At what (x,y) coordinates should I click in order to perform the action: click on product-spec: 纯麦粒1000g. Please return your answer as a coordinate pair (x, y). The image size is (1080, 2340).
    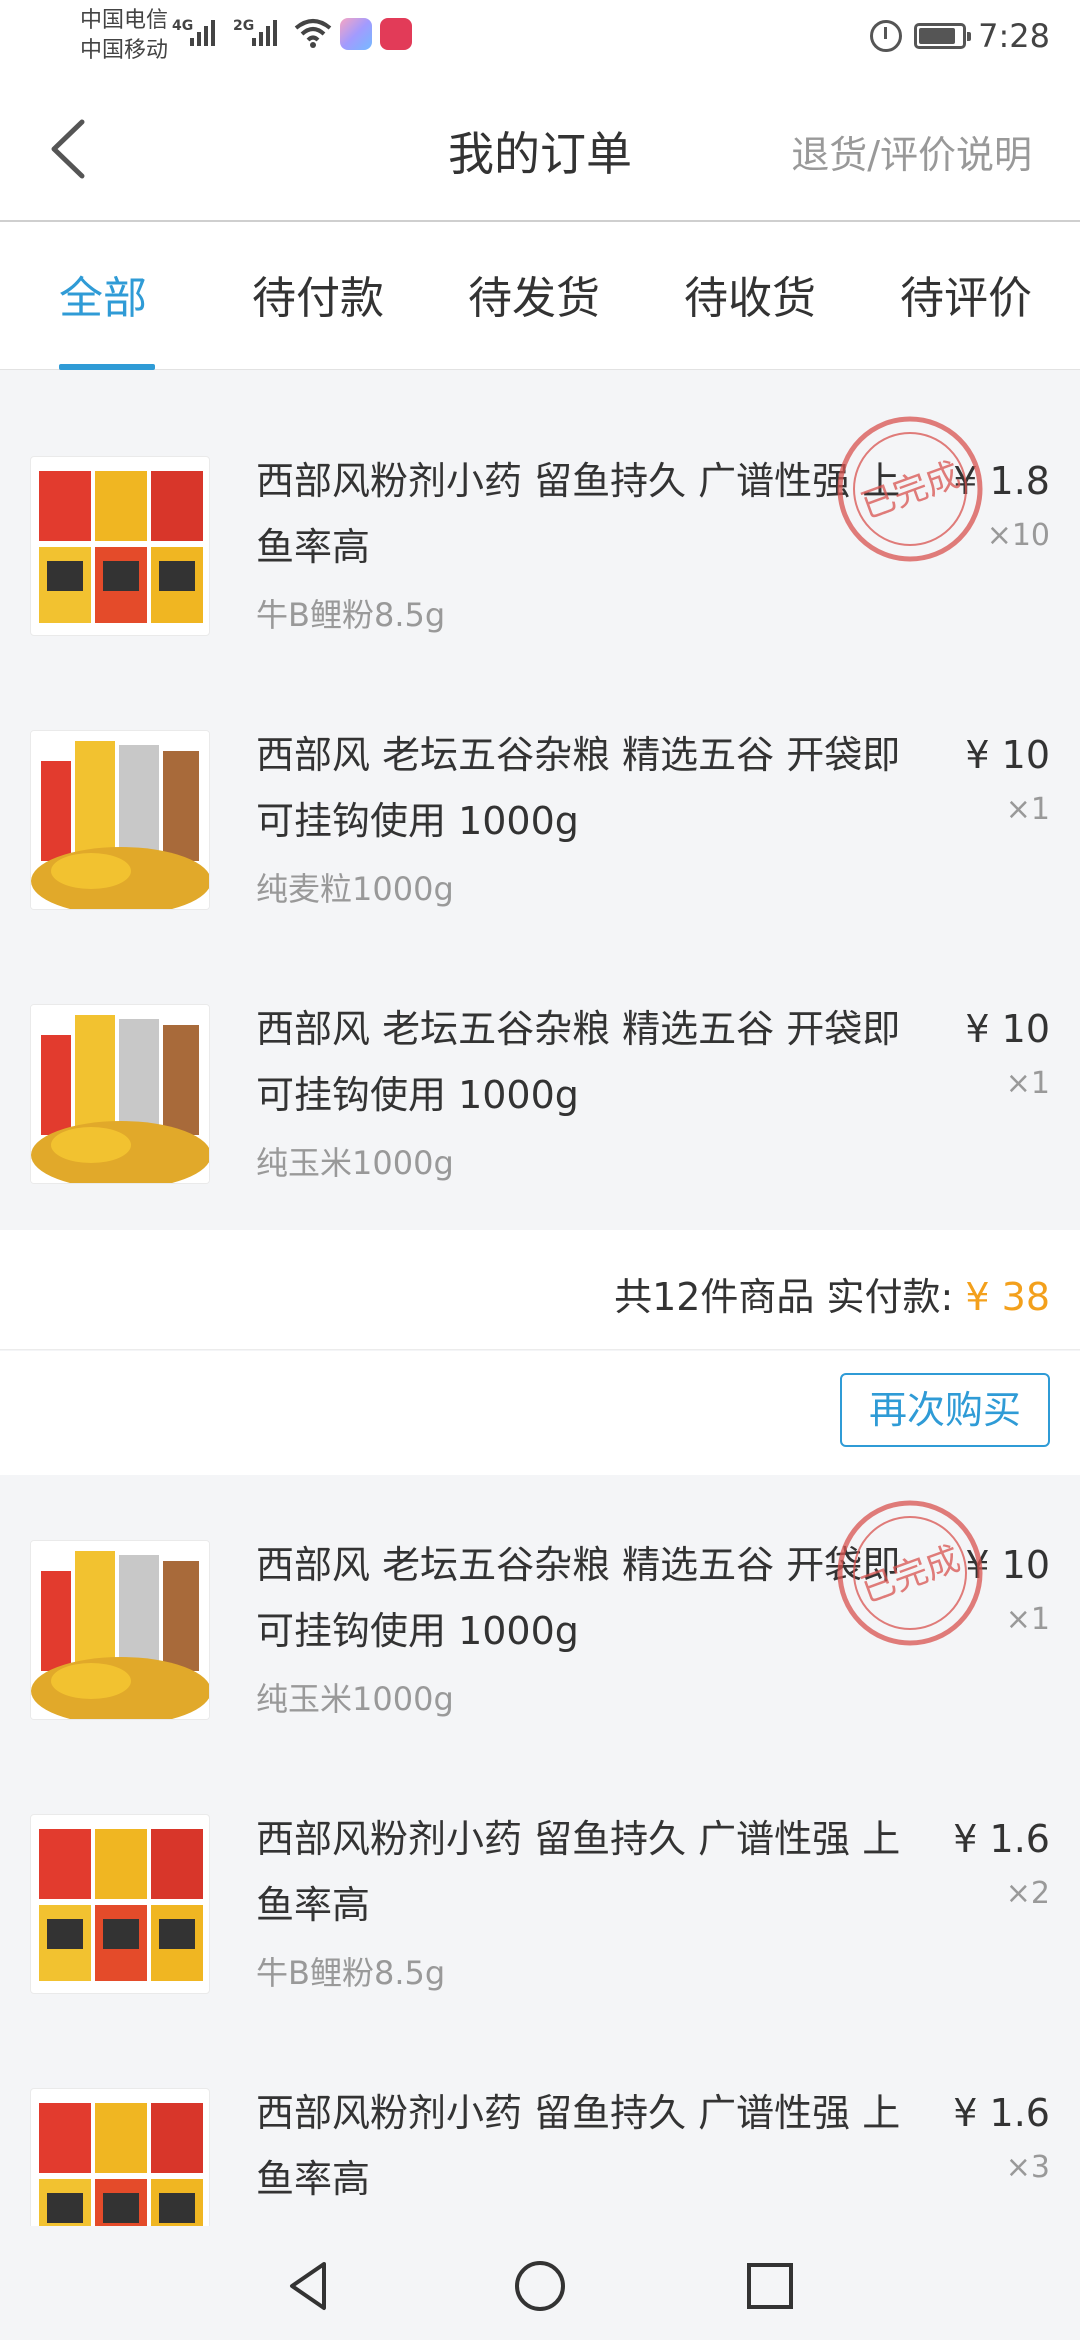
    Looking at the image, I should click on (355, 889).